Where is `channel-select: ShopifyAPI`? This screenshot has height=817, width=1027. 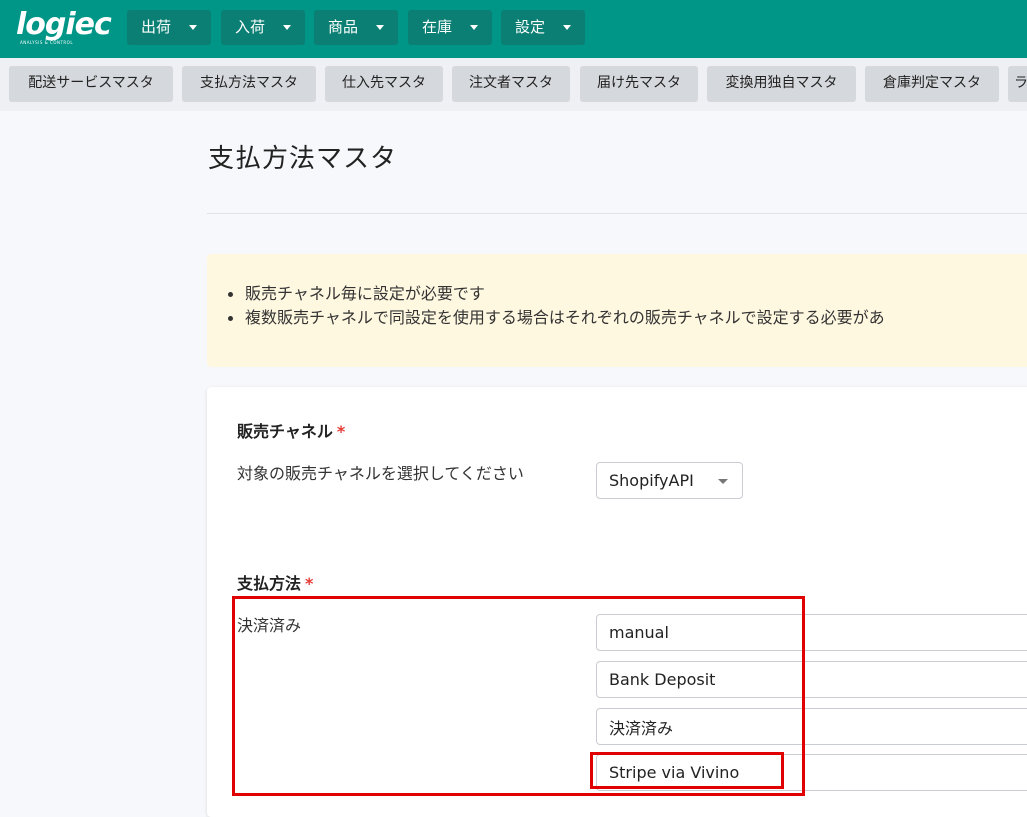 channel-select: ShopifyAPI is located at coordinates (669, 480).